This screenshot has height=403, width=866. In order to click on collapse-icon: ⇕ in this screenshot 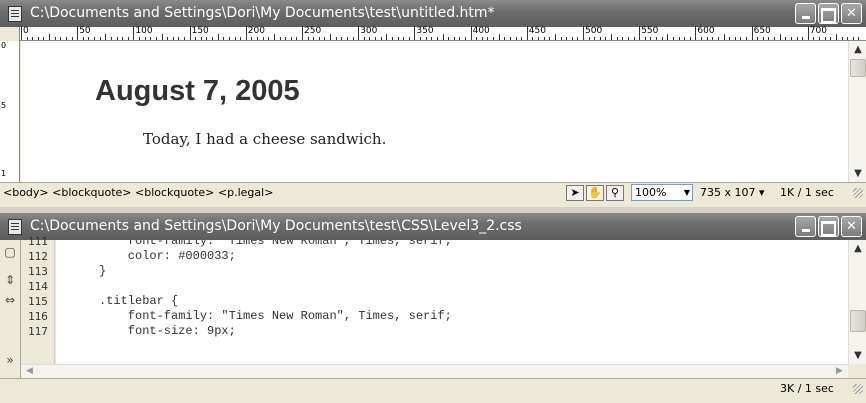, I will do `click(10, 280)`.